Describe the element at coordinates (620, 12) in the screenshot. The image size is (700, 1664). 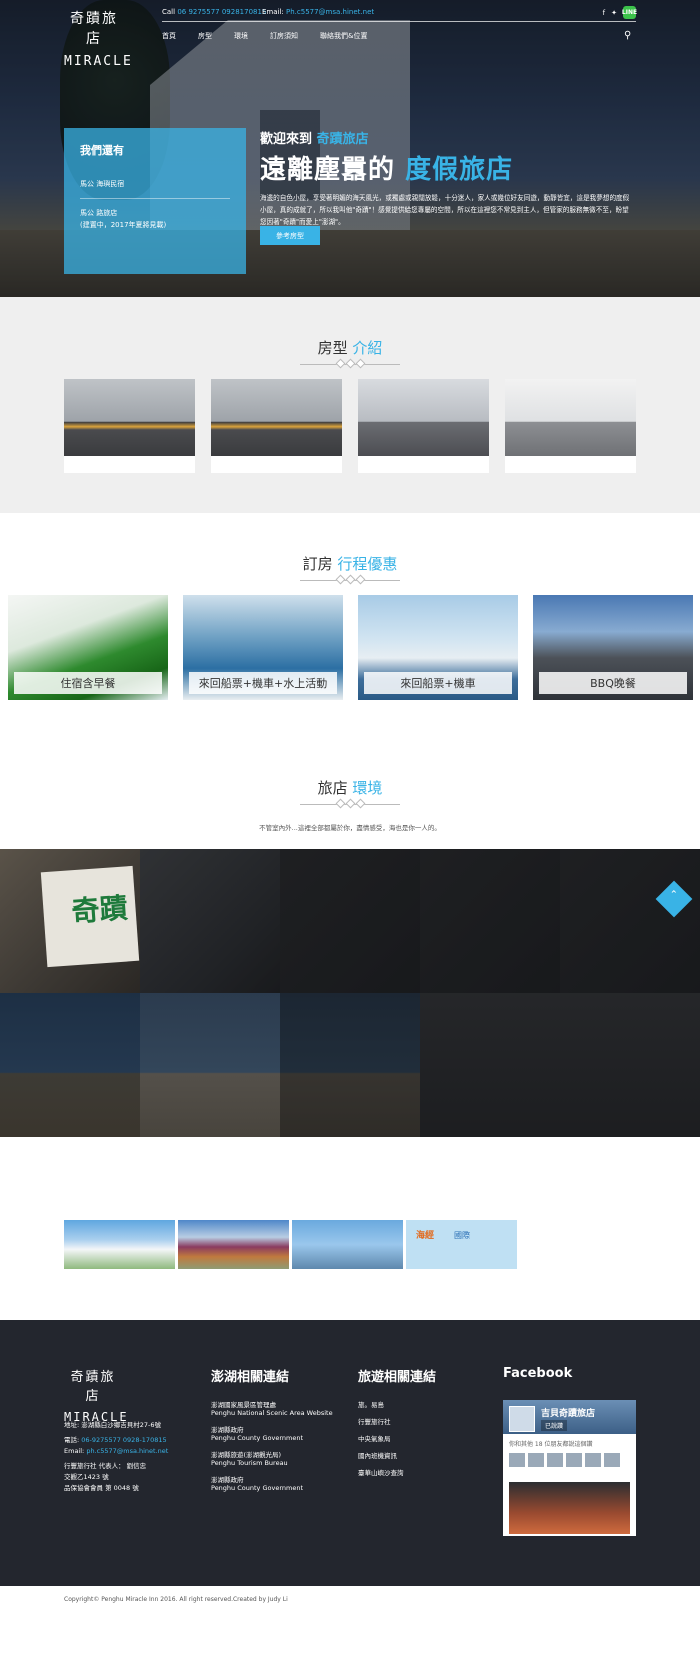
I see `social-links: f ✦ LINE` at that location.